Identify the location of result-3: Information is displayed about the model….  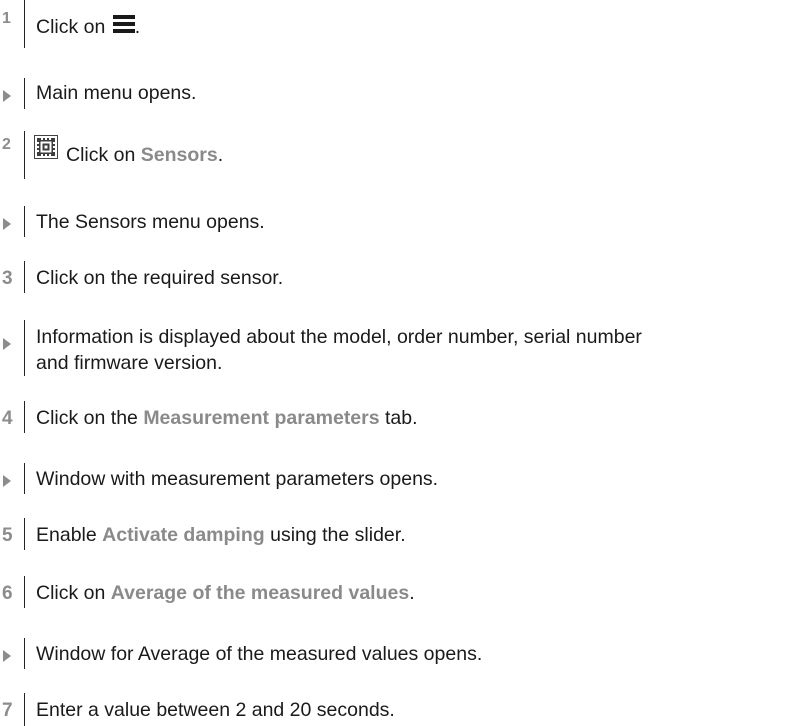
(393, 345).